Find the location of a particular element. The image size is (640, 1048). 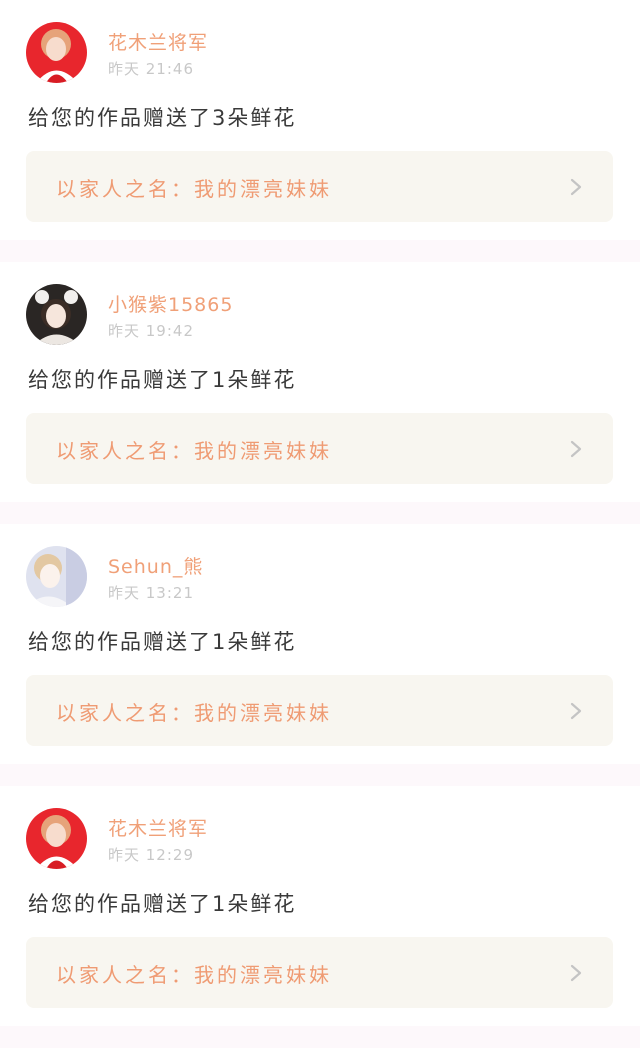

timestamp: 昨天 13:21 is located at coordinates (151, 593).